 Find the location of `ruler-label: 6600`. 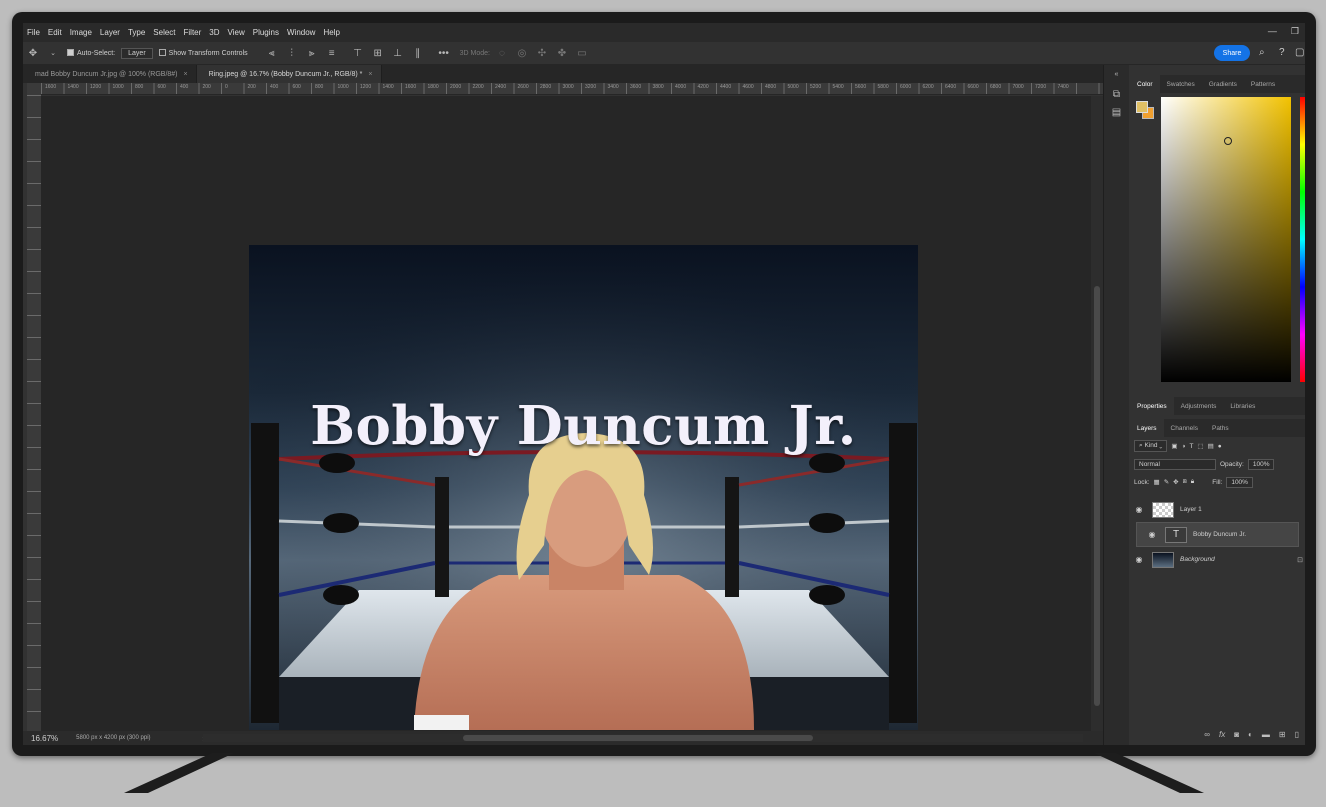

ruler-label: 6600 is located at coordinates (973, 87).